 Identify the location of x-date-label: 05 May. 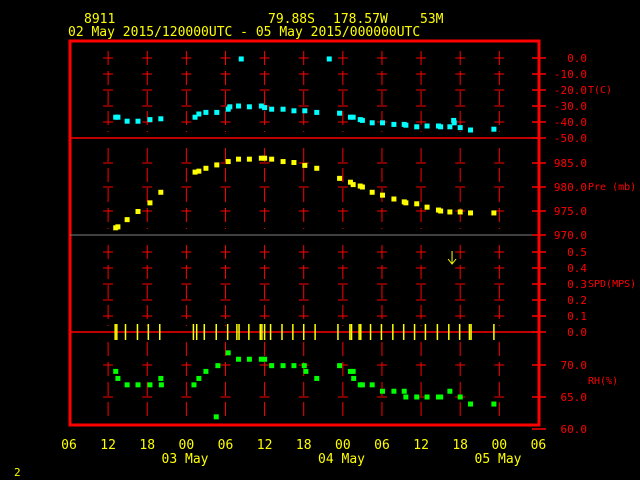
(498, 459).